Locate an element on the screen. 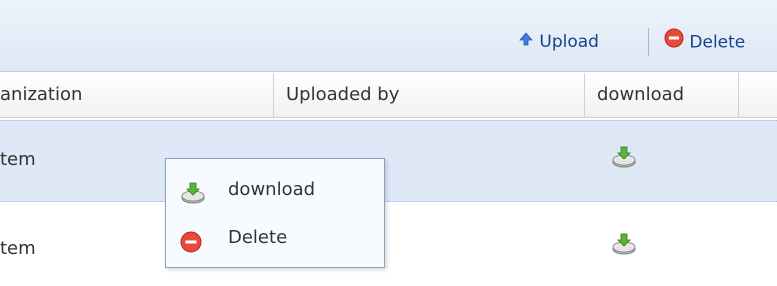  delete-label: Delete is located at coordinates (717, 42).